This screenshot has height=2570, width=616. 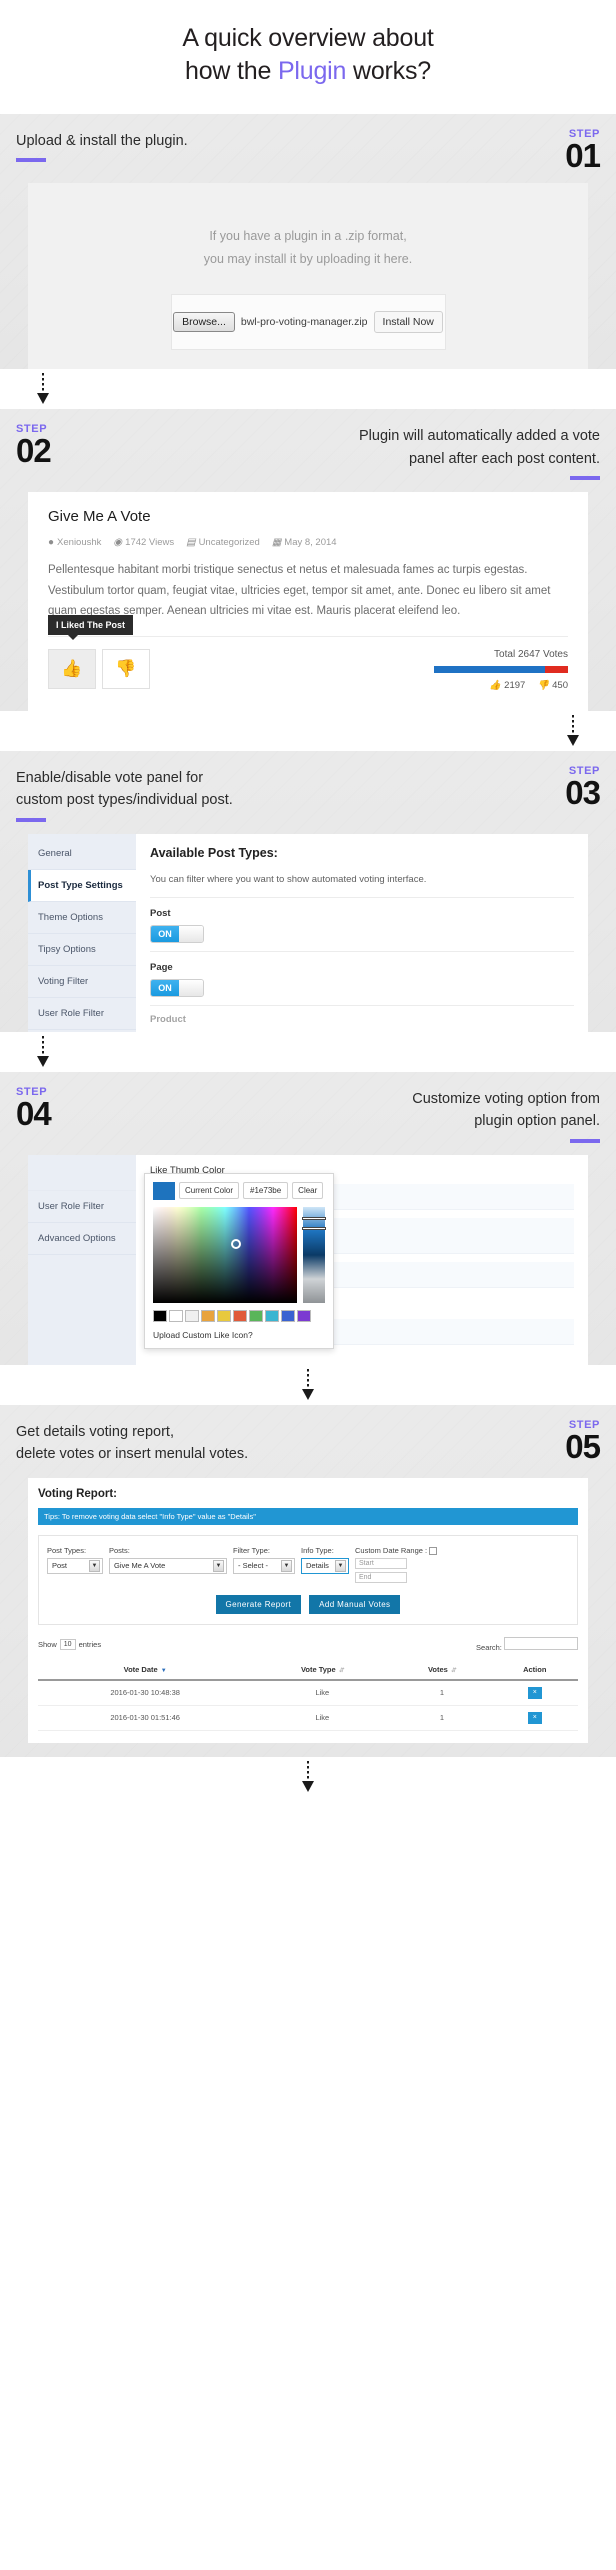 What do you see at coordinates (145, 1670) in the screenshot?
I see `column-vote-date: Vote Date ▼` at bounding box center [145, 1670].